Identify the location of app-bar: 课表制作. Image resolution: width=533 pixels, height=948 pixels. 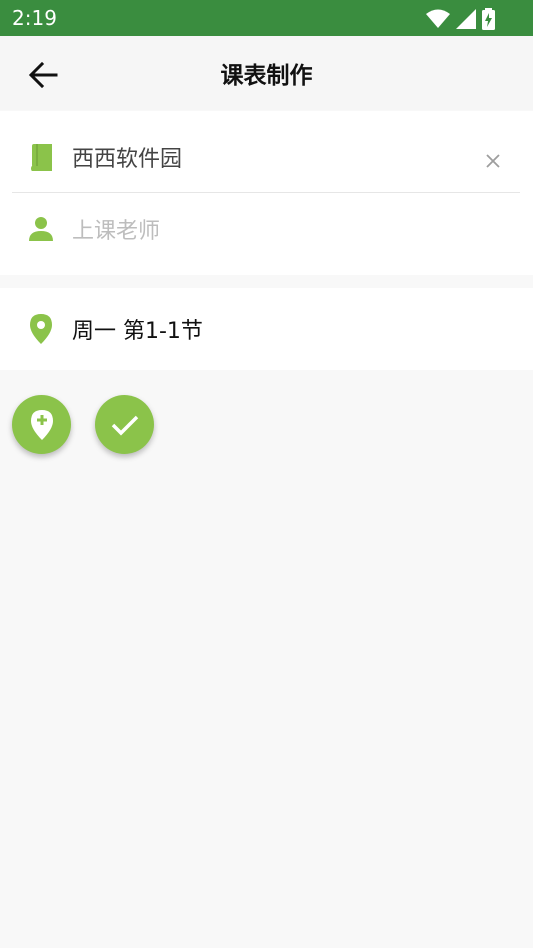
(266, 73).